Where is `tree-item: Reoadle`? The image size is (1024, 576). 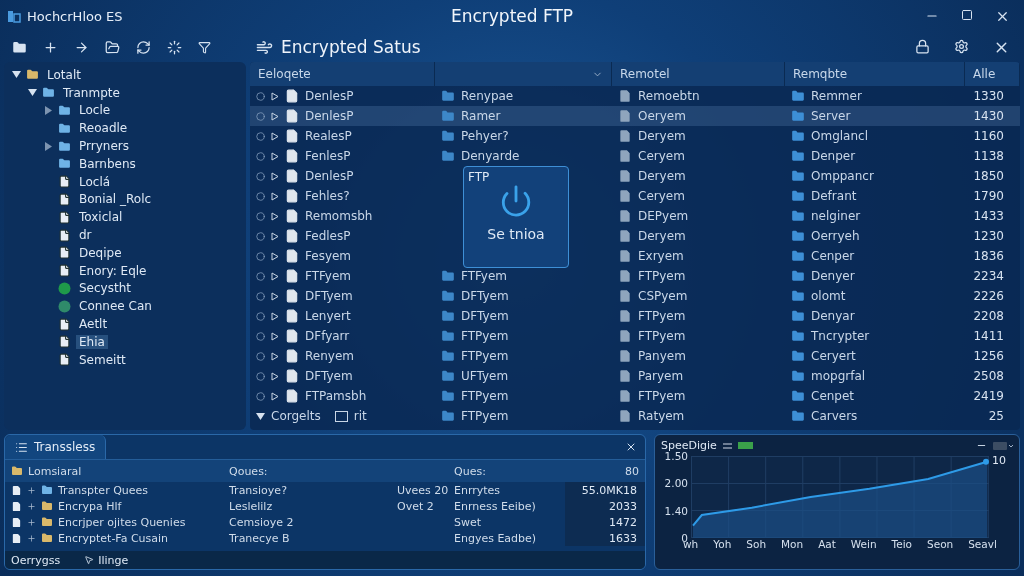
tree-item: Reoadle is located at coordinates (103, 128).